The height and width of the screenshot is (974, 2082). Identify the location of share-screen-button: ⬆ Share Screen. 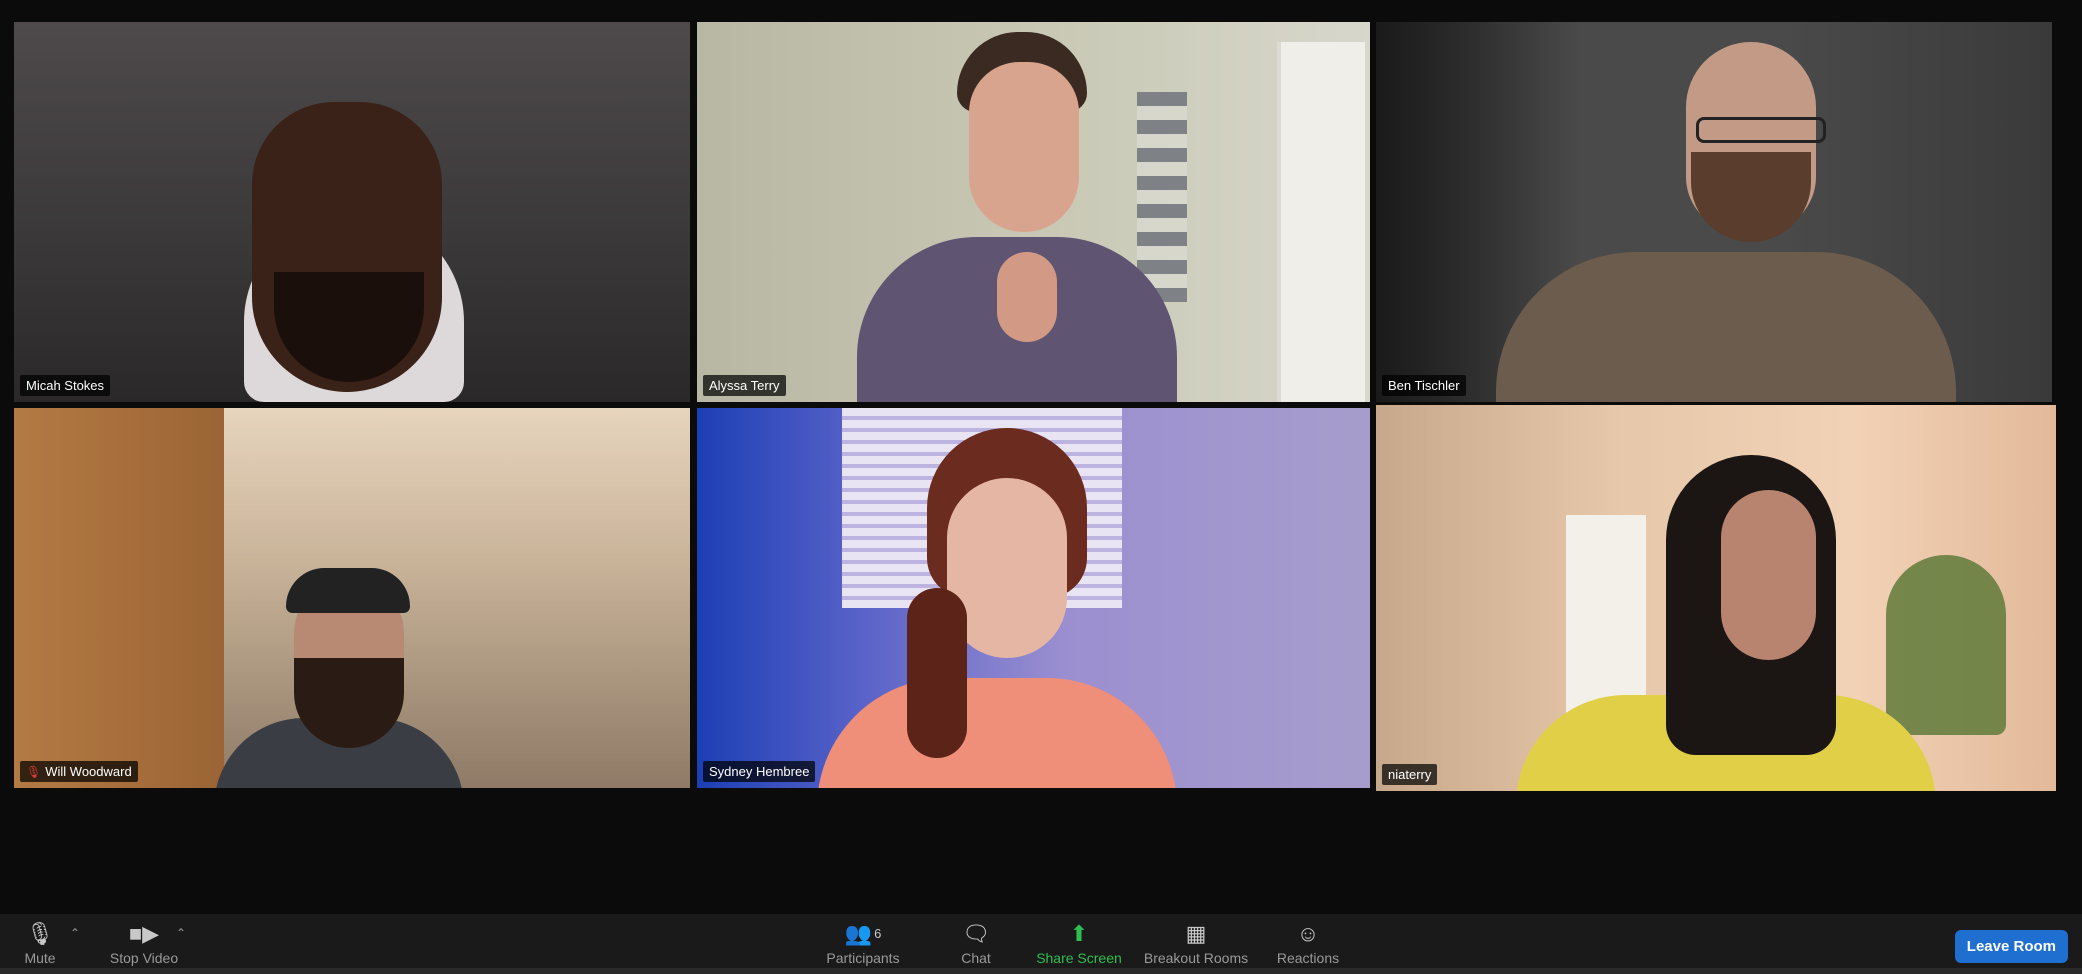
(1079, 943).